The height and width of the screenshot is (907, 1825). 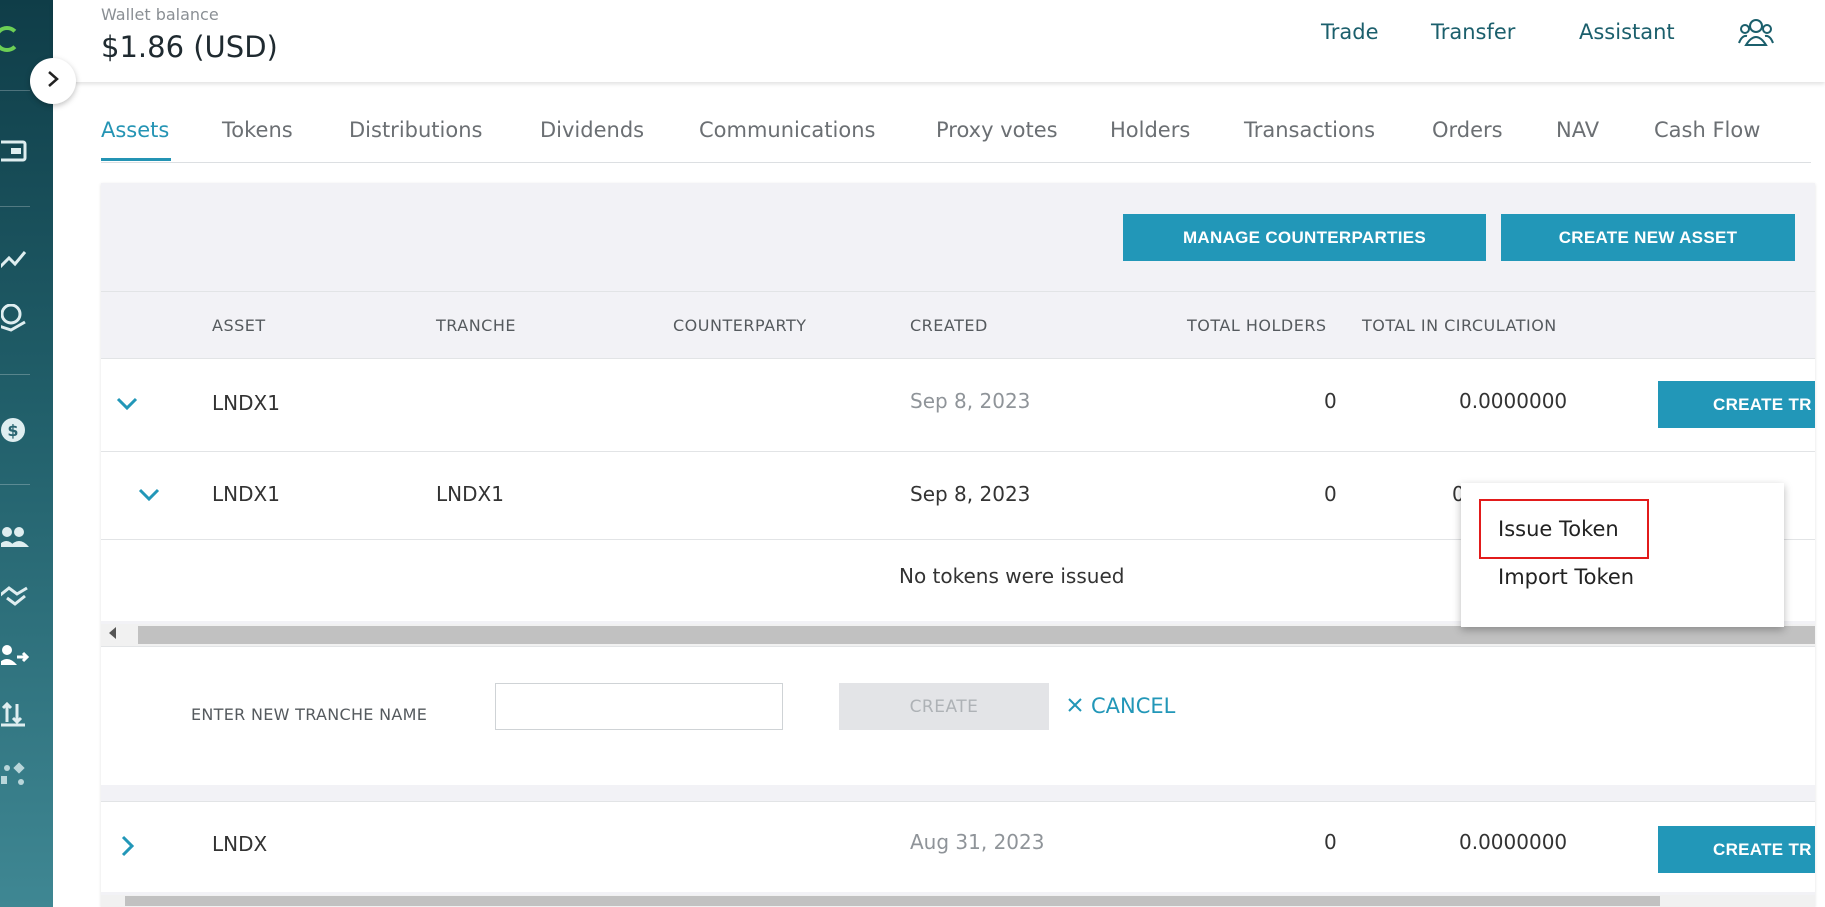 I want to click on cancel-label: CANCEL, so click(x=1133, y=706).